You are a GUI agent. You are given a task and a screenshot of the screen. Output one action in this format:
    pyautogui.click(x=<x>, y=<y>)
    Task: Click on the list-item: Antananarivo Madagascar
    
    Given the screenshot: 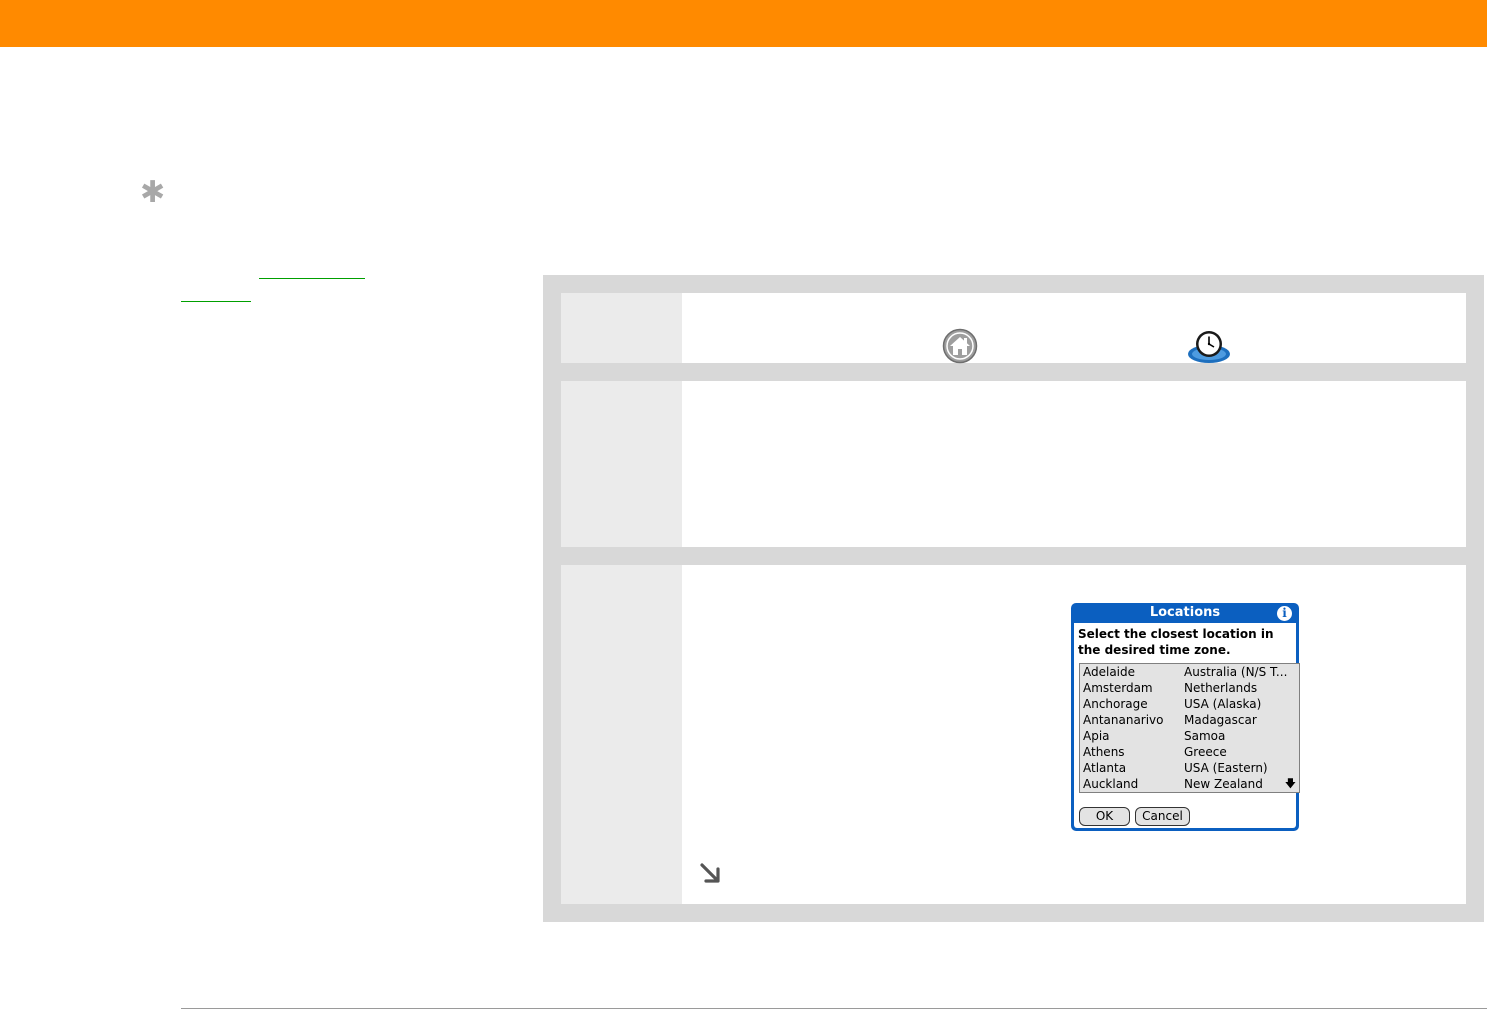 What is the action you would take?
    pyautogui.click(x=1189, y=720)
    